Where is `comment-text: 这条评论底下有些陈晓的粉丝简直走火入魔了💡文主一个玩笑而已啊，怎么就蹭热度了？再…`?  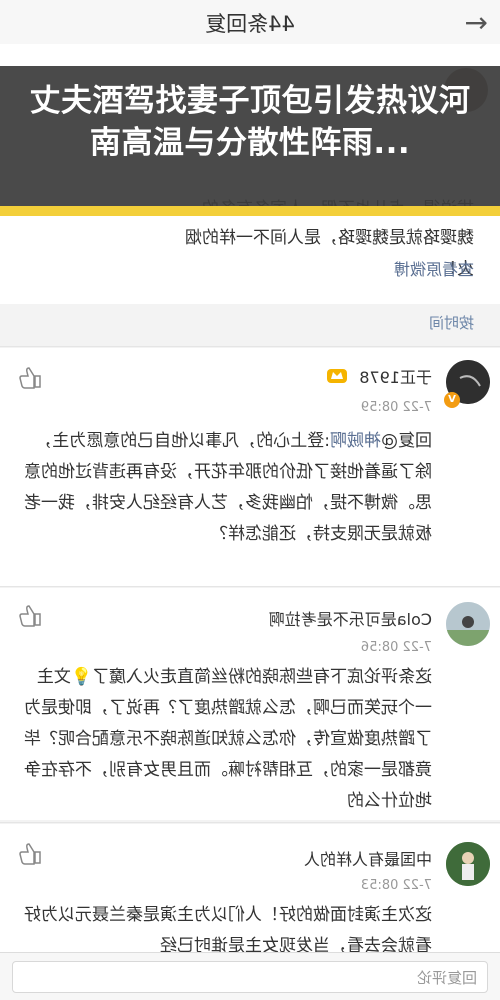
comment-text: 这条评论底下有些陈晓的粉丝简直走火入魔了💡文主一个玩笑而已啊，怎么就蹭热度了？再… is located at coordinates (228, 739).